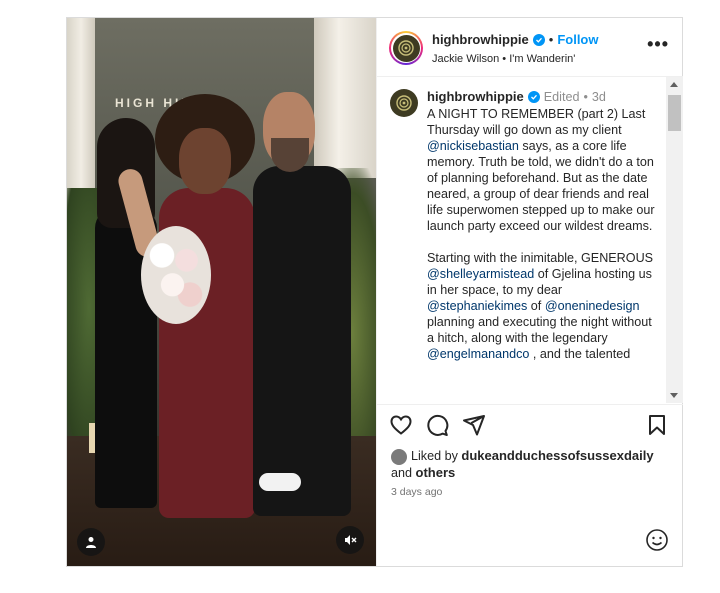  Describe the element at coordinates (674, 240) in the screenshot. I see `scrollbar` at that location.